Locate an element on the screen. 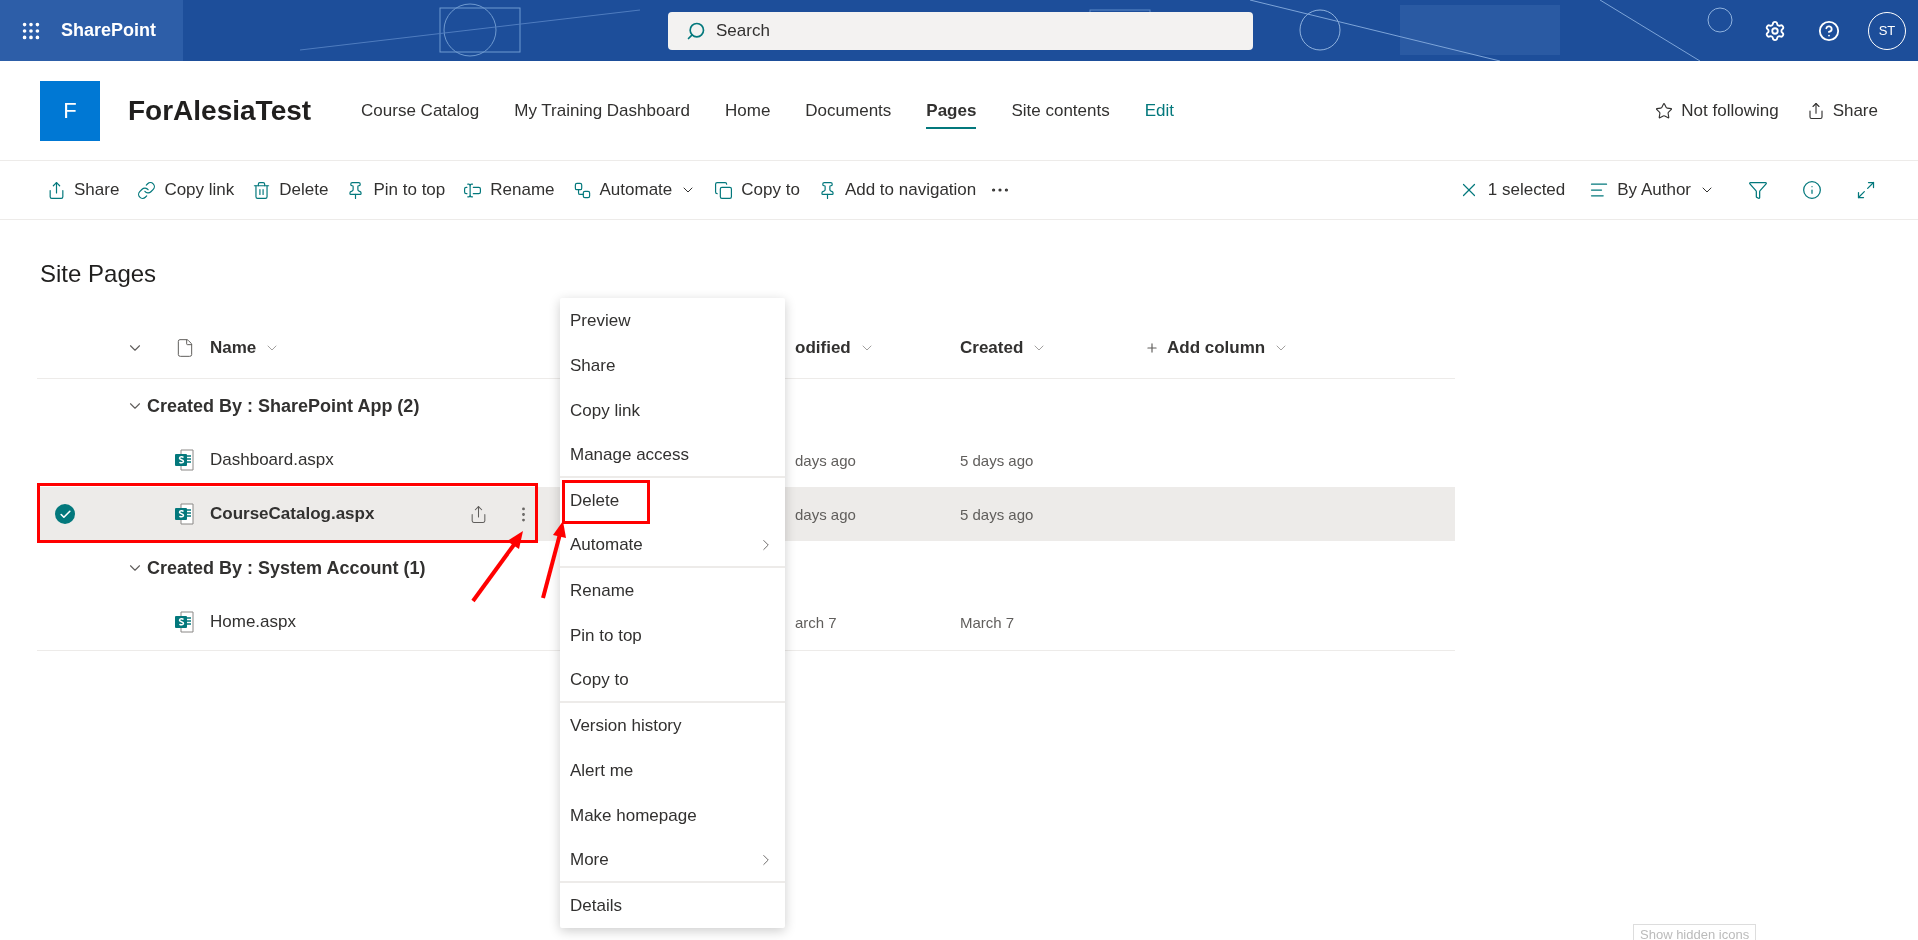 Image resolution: width=1918 pixels, height=940 pixels. table-cell-text: arch 7 is located at coordinates (816, 622).